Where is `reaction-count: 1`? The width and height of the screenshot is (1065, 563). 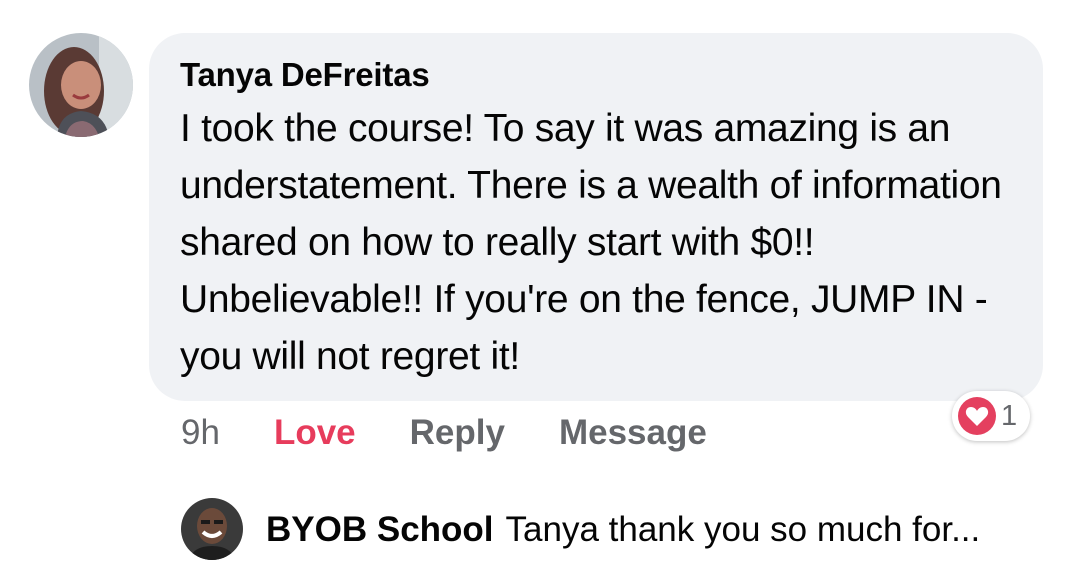
reaction-count: 1 is located at coordinates (1009, 415).